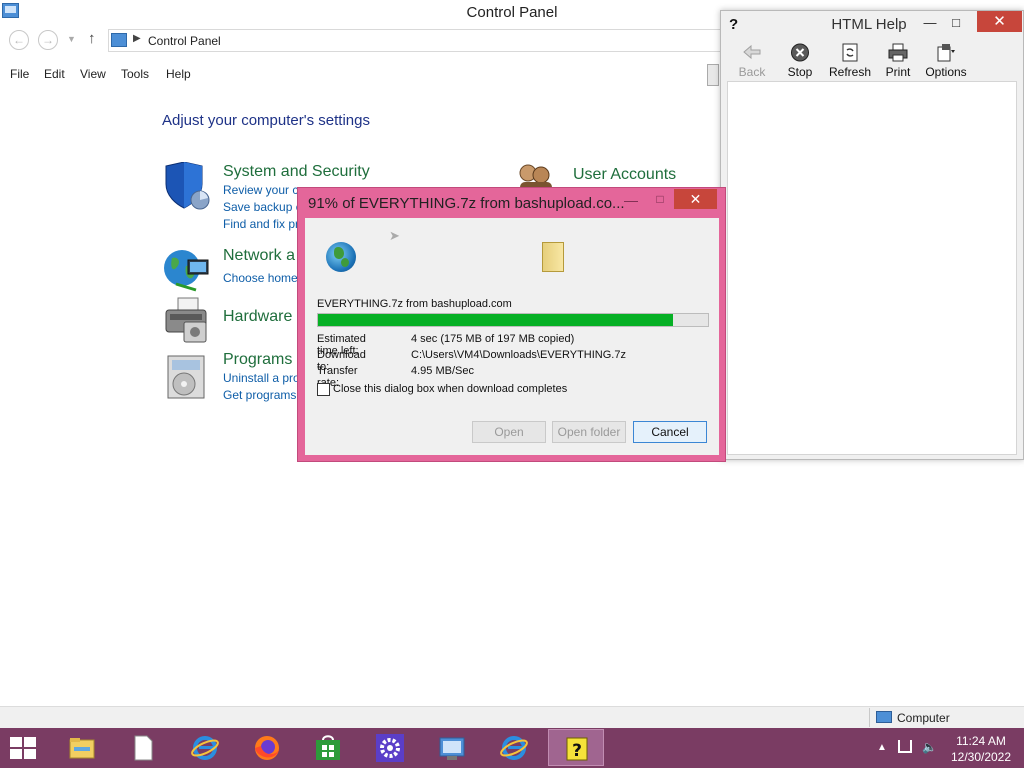  I want to click on help-refresh-button: Refresh, so click(850, 61).